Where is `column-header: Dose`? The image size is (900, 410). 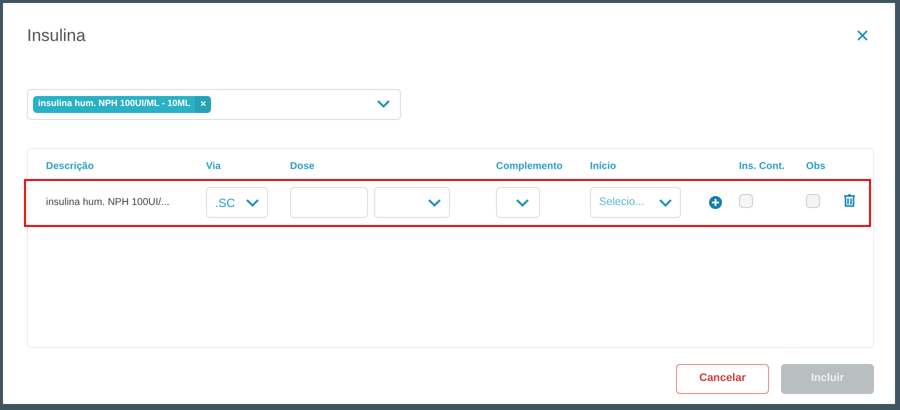
column-header: Dose is located at coordinates (303, 167).